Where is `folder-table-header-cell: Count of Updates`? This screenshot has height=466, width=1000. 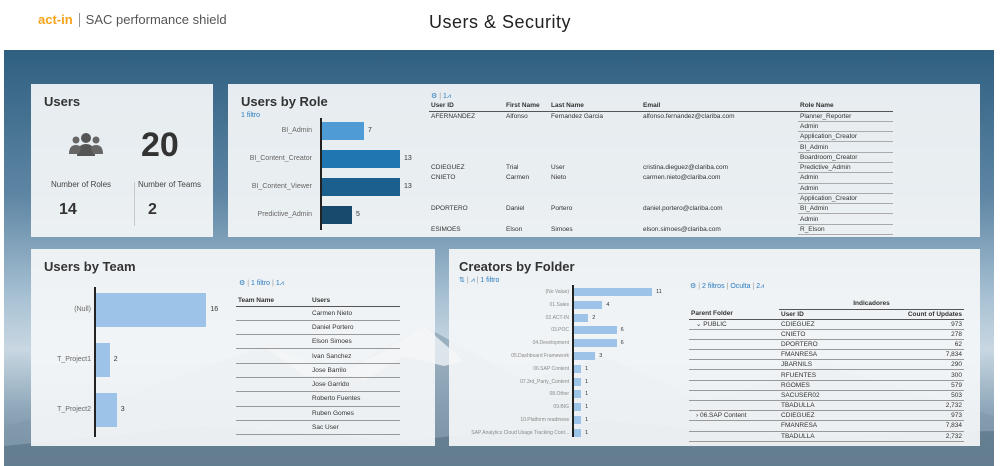
folder-table-header-cell: Count of Updates is located at coordinates (911, 314).